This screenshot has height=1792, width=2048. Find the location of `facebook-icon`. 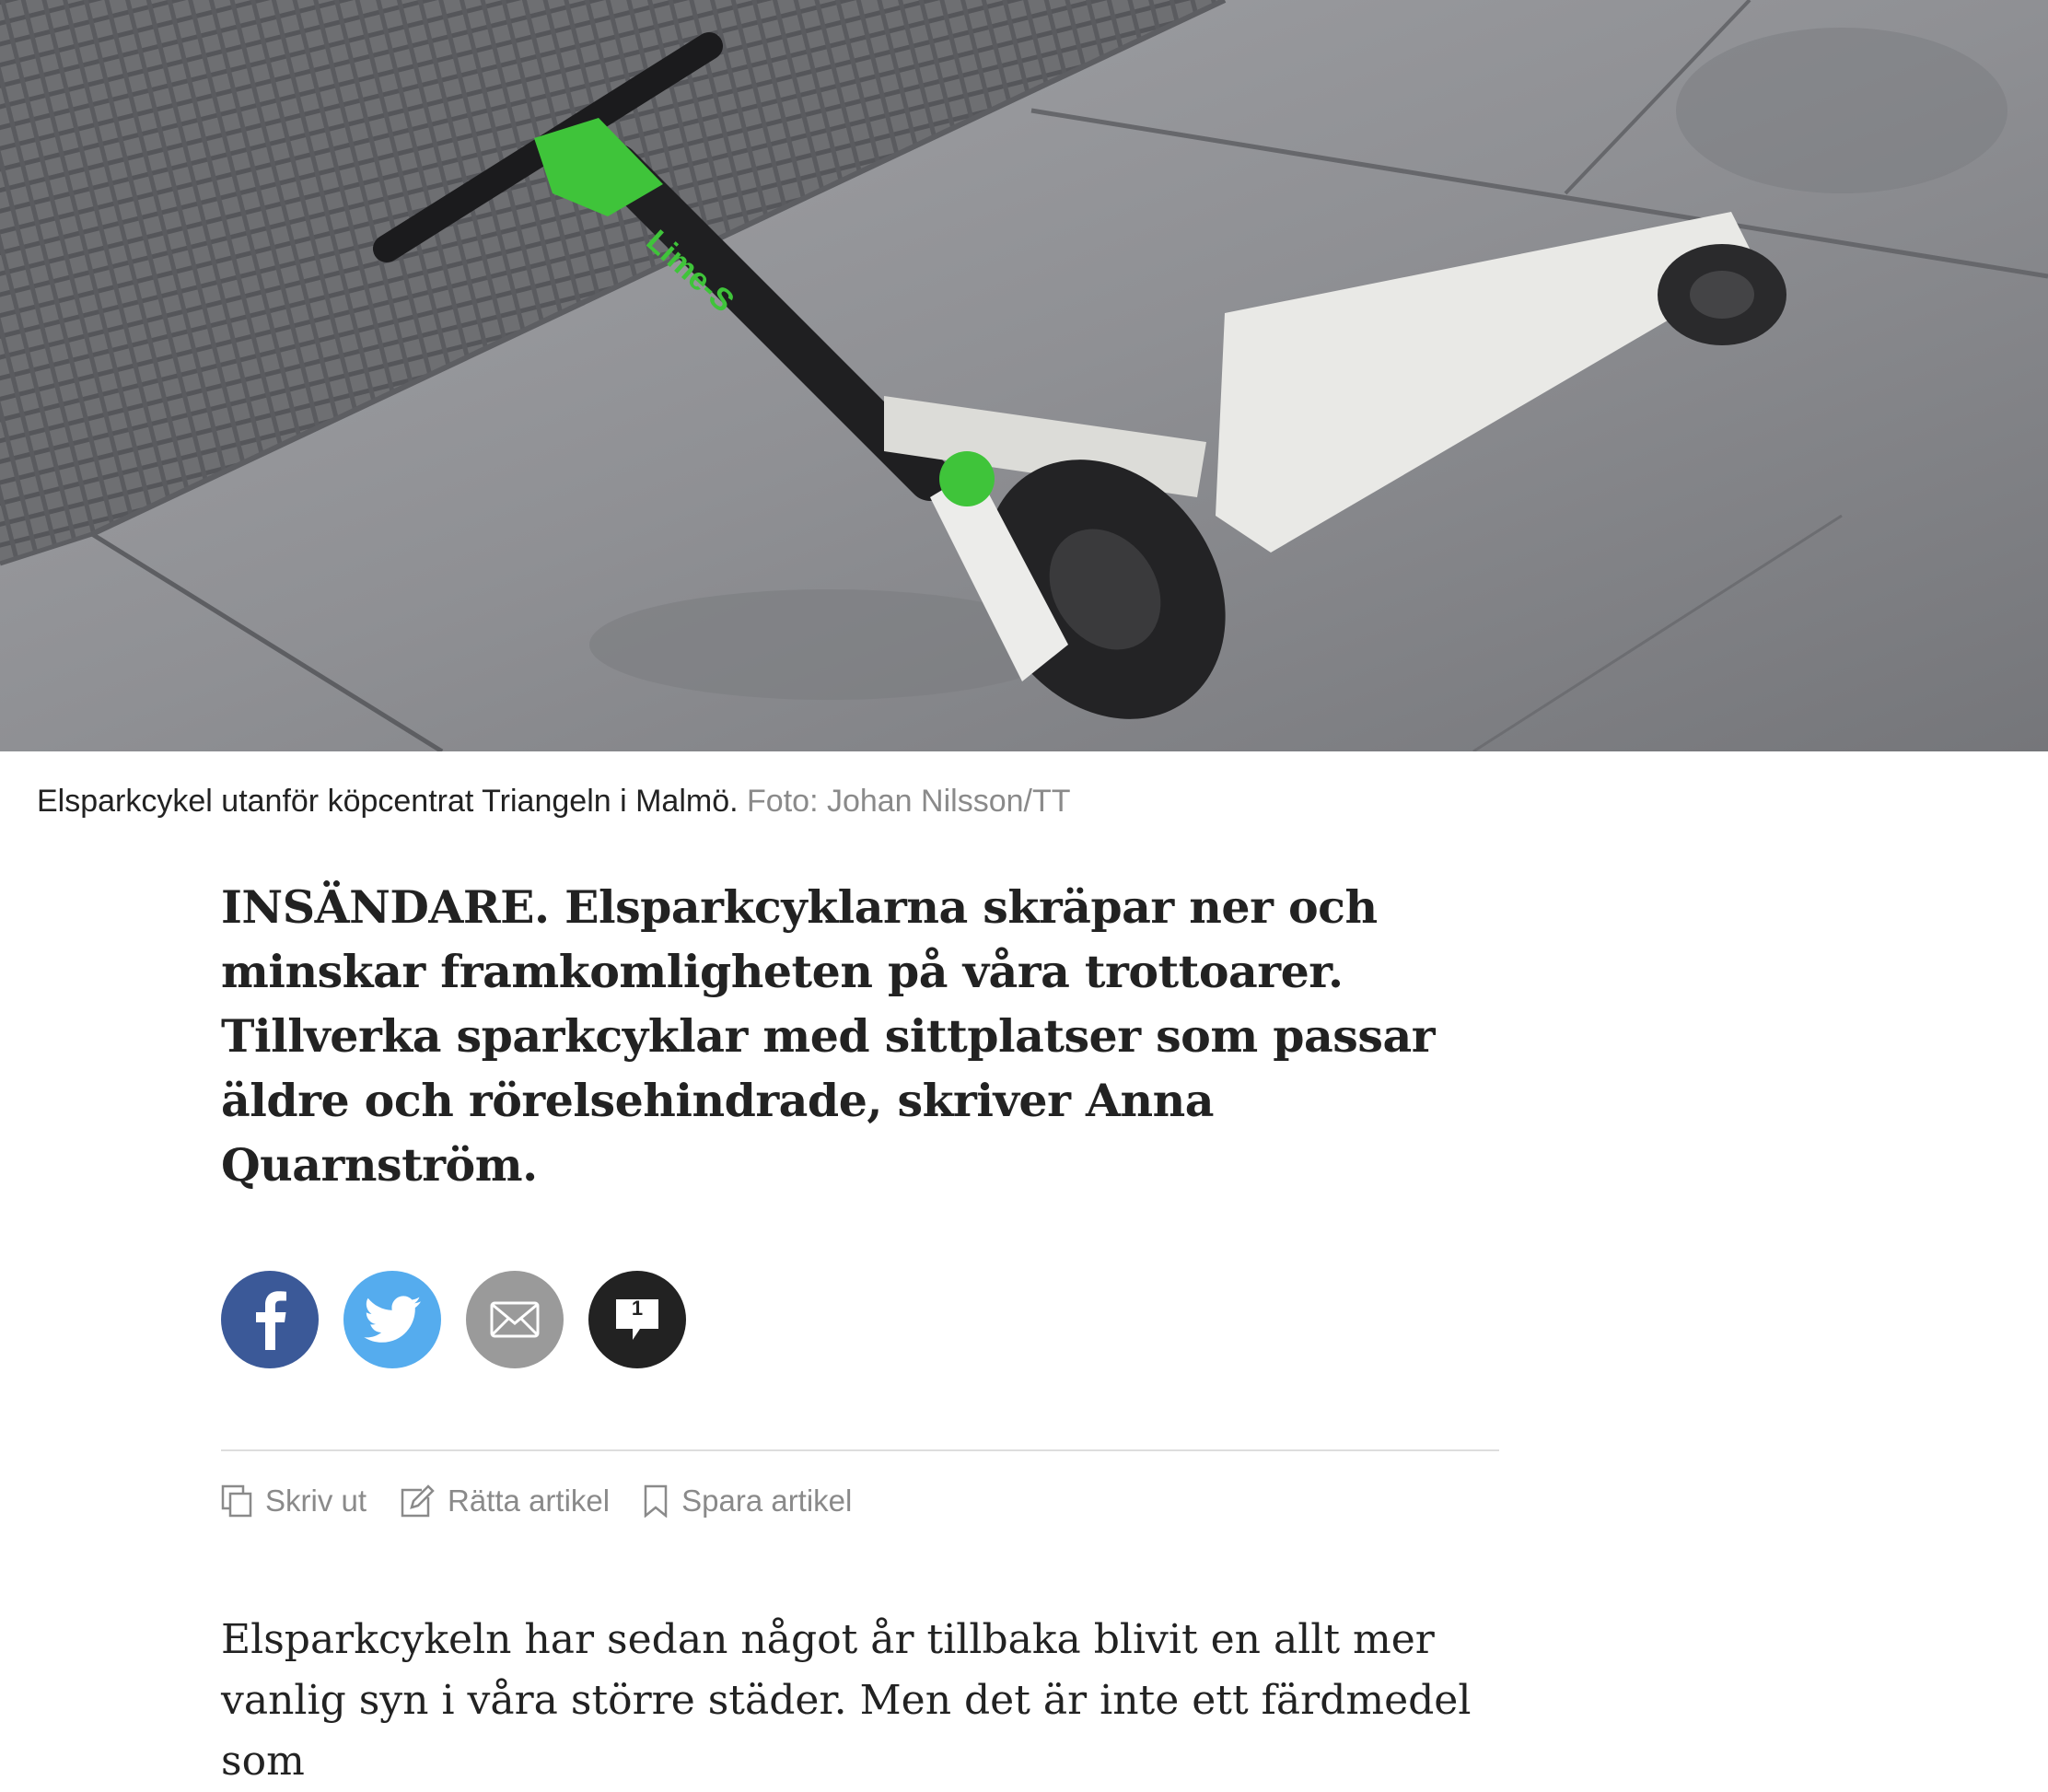

facebook-icon is located at coordinates (271, 1320).